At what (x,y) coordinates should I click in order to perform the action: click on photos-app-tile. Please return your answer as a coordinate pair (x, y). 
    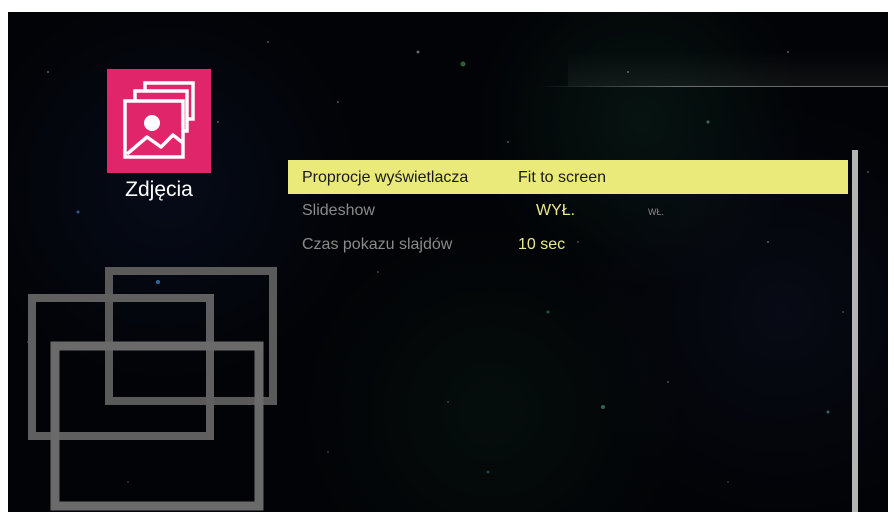
    Looking at the image, I should click on (159, 121).